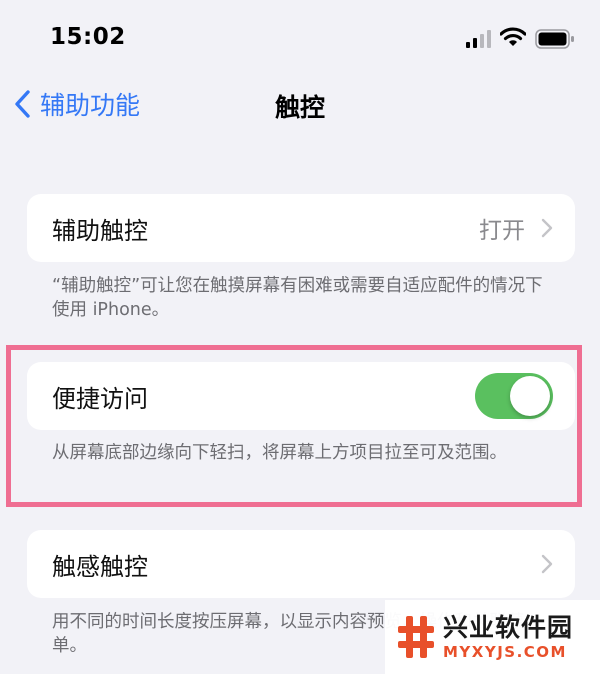  Describe the element at coordinates (554, 39) in the screenshot. I see `battery-icon` at that location.